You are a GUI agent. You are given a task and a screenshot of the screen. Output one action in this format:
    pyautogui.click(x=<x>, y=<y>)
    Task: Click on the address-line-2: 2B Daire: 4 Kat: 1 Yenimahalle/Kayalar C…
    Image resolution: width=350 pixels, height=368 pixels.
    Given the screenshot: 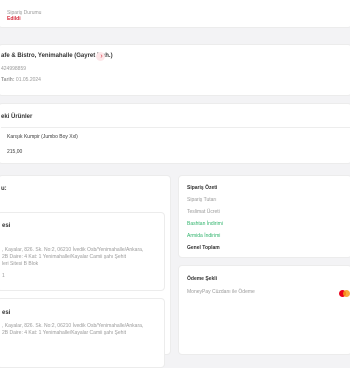 What is the action you would take?
    pyautogui.click(x=64, y=257)
    